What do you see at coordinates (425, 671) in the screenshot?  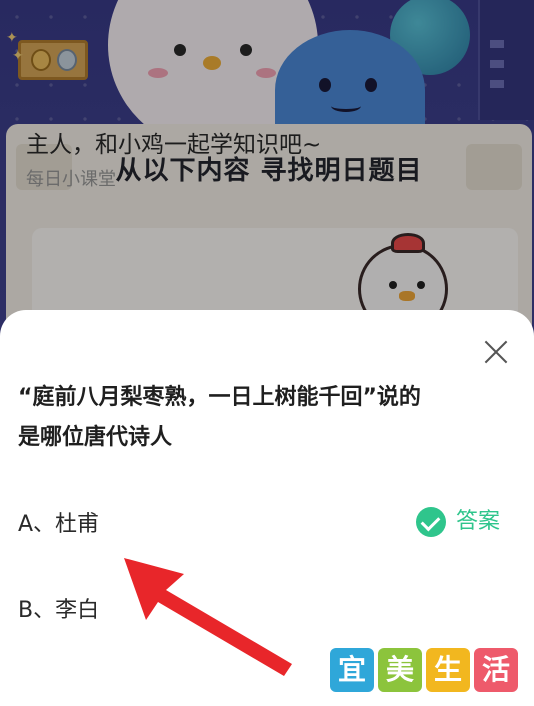 I see `watermark-logo: 宜 美 生 活` at bounding box center [425, 671].